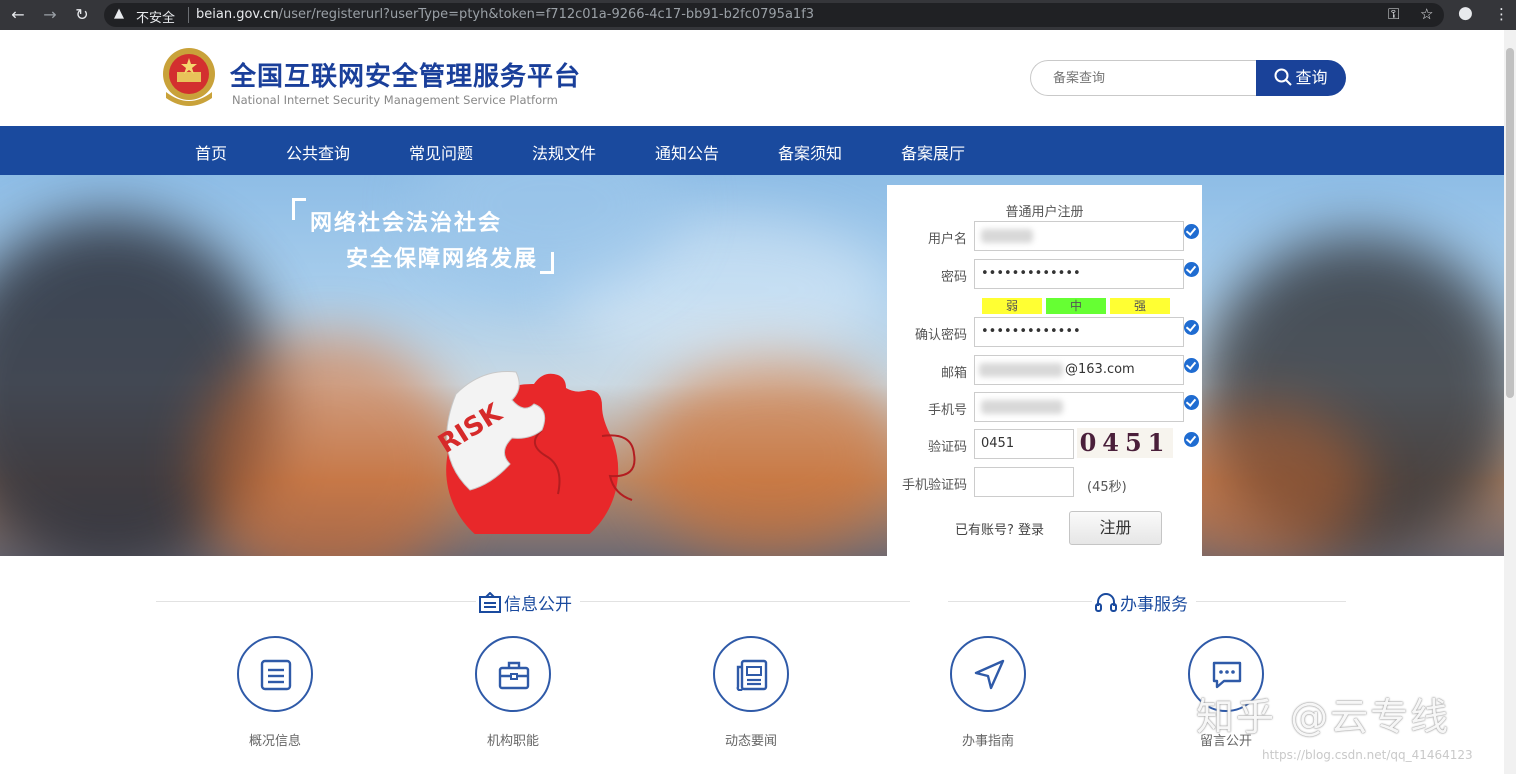 This screenshot has width=1516, height=774. Describe the element at coordinates (947, 239) in the screenshot. I see `username-label: 用户名` at that location.